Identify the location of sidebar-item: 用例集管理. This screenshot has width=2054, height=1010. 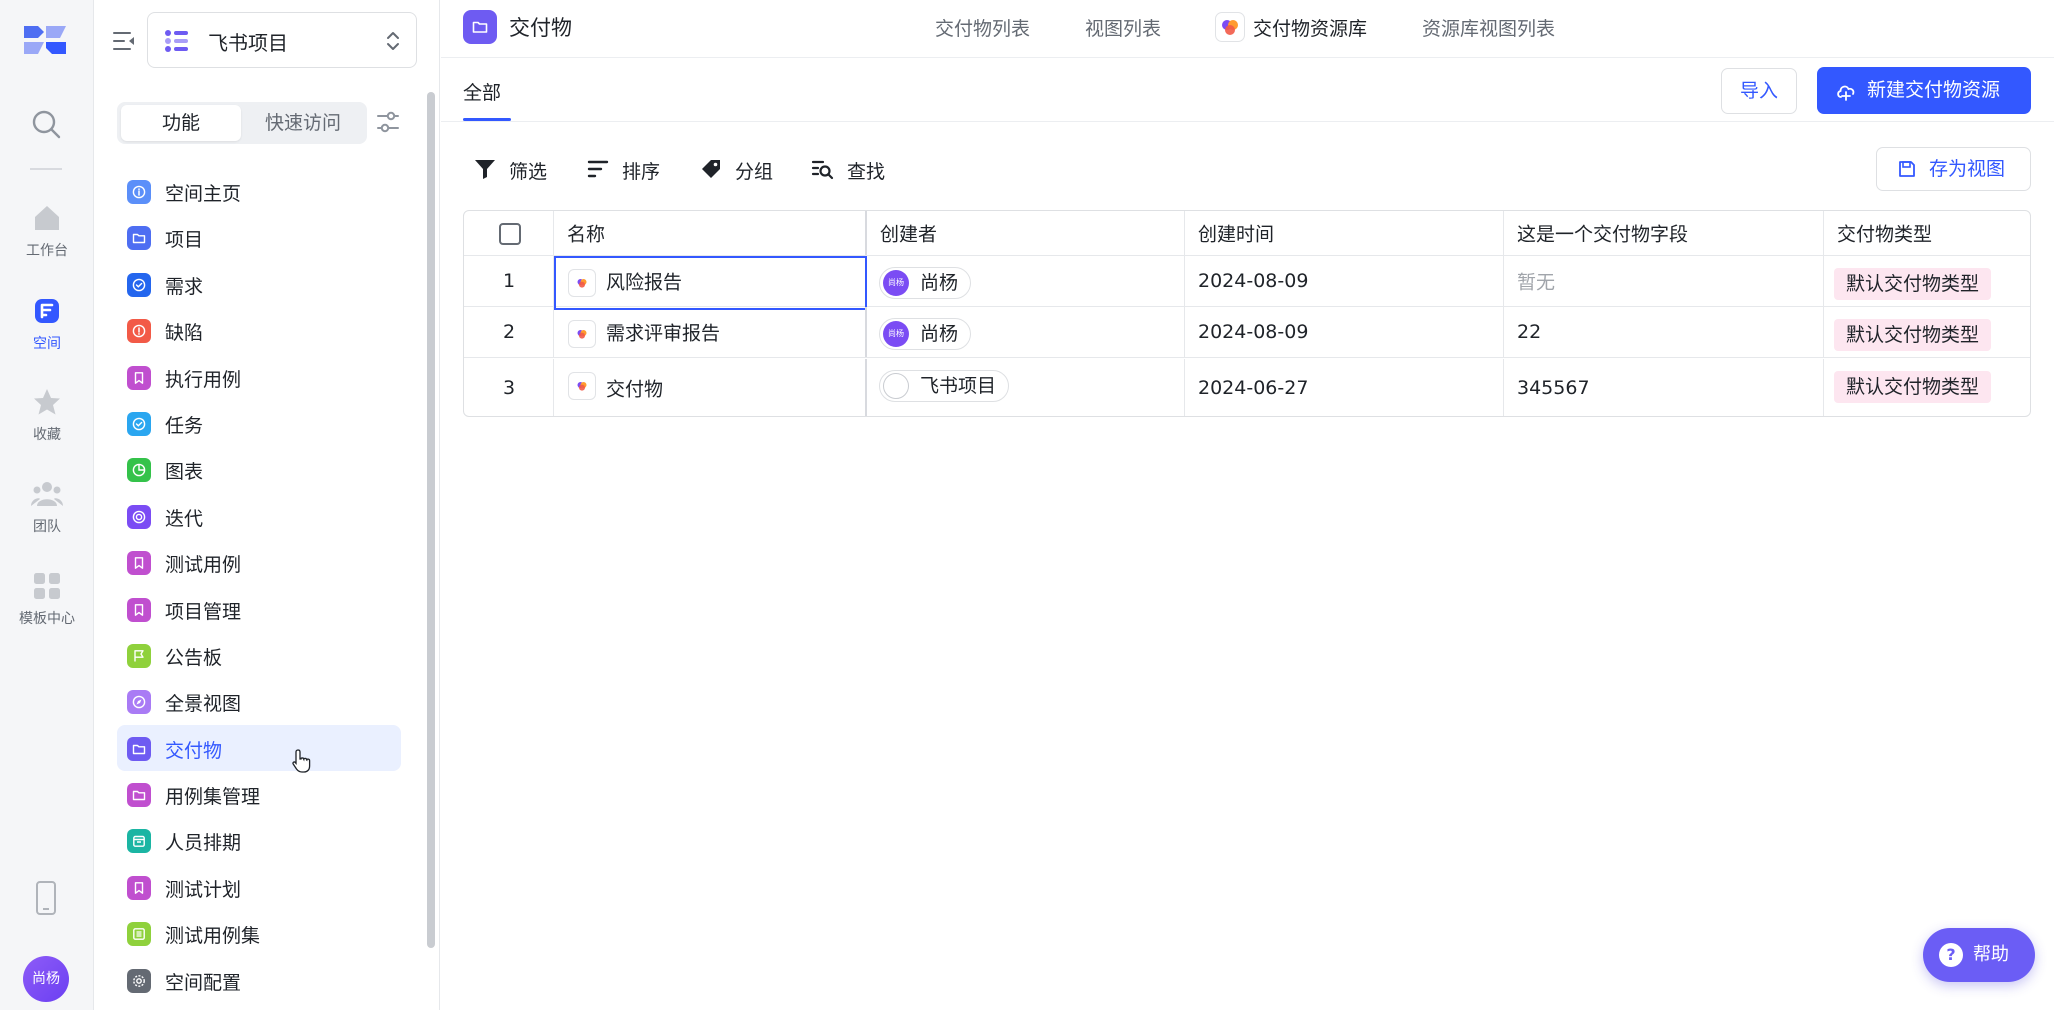
(259, 794).